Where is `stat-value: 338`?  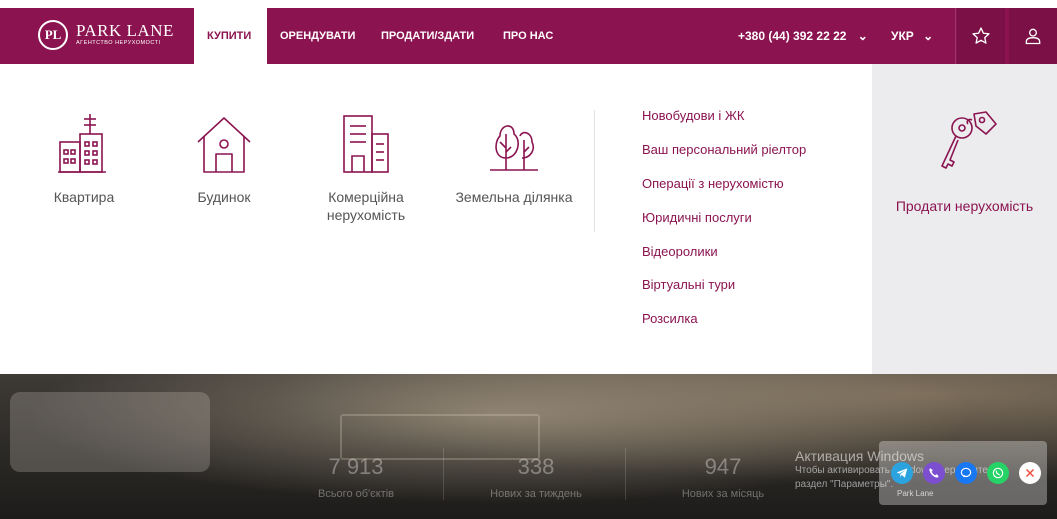 stat-value: 338 is located at coordinates (536, 466).